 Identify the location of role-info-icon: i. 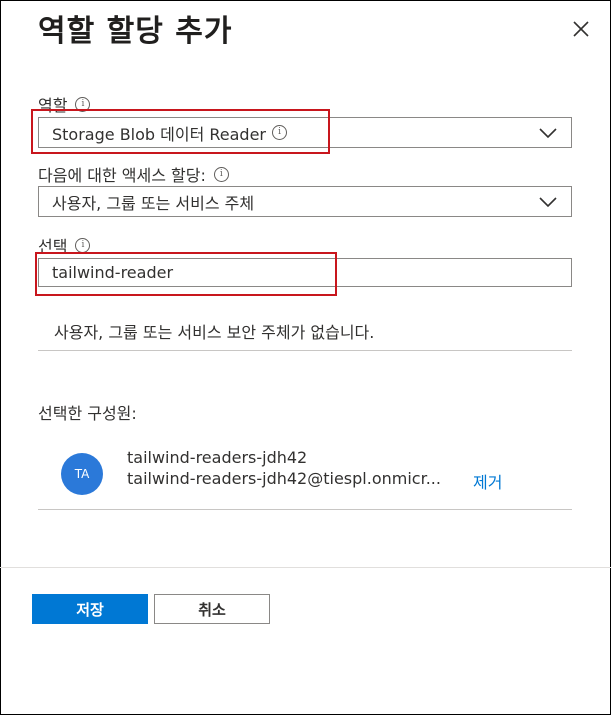
(280, 132).